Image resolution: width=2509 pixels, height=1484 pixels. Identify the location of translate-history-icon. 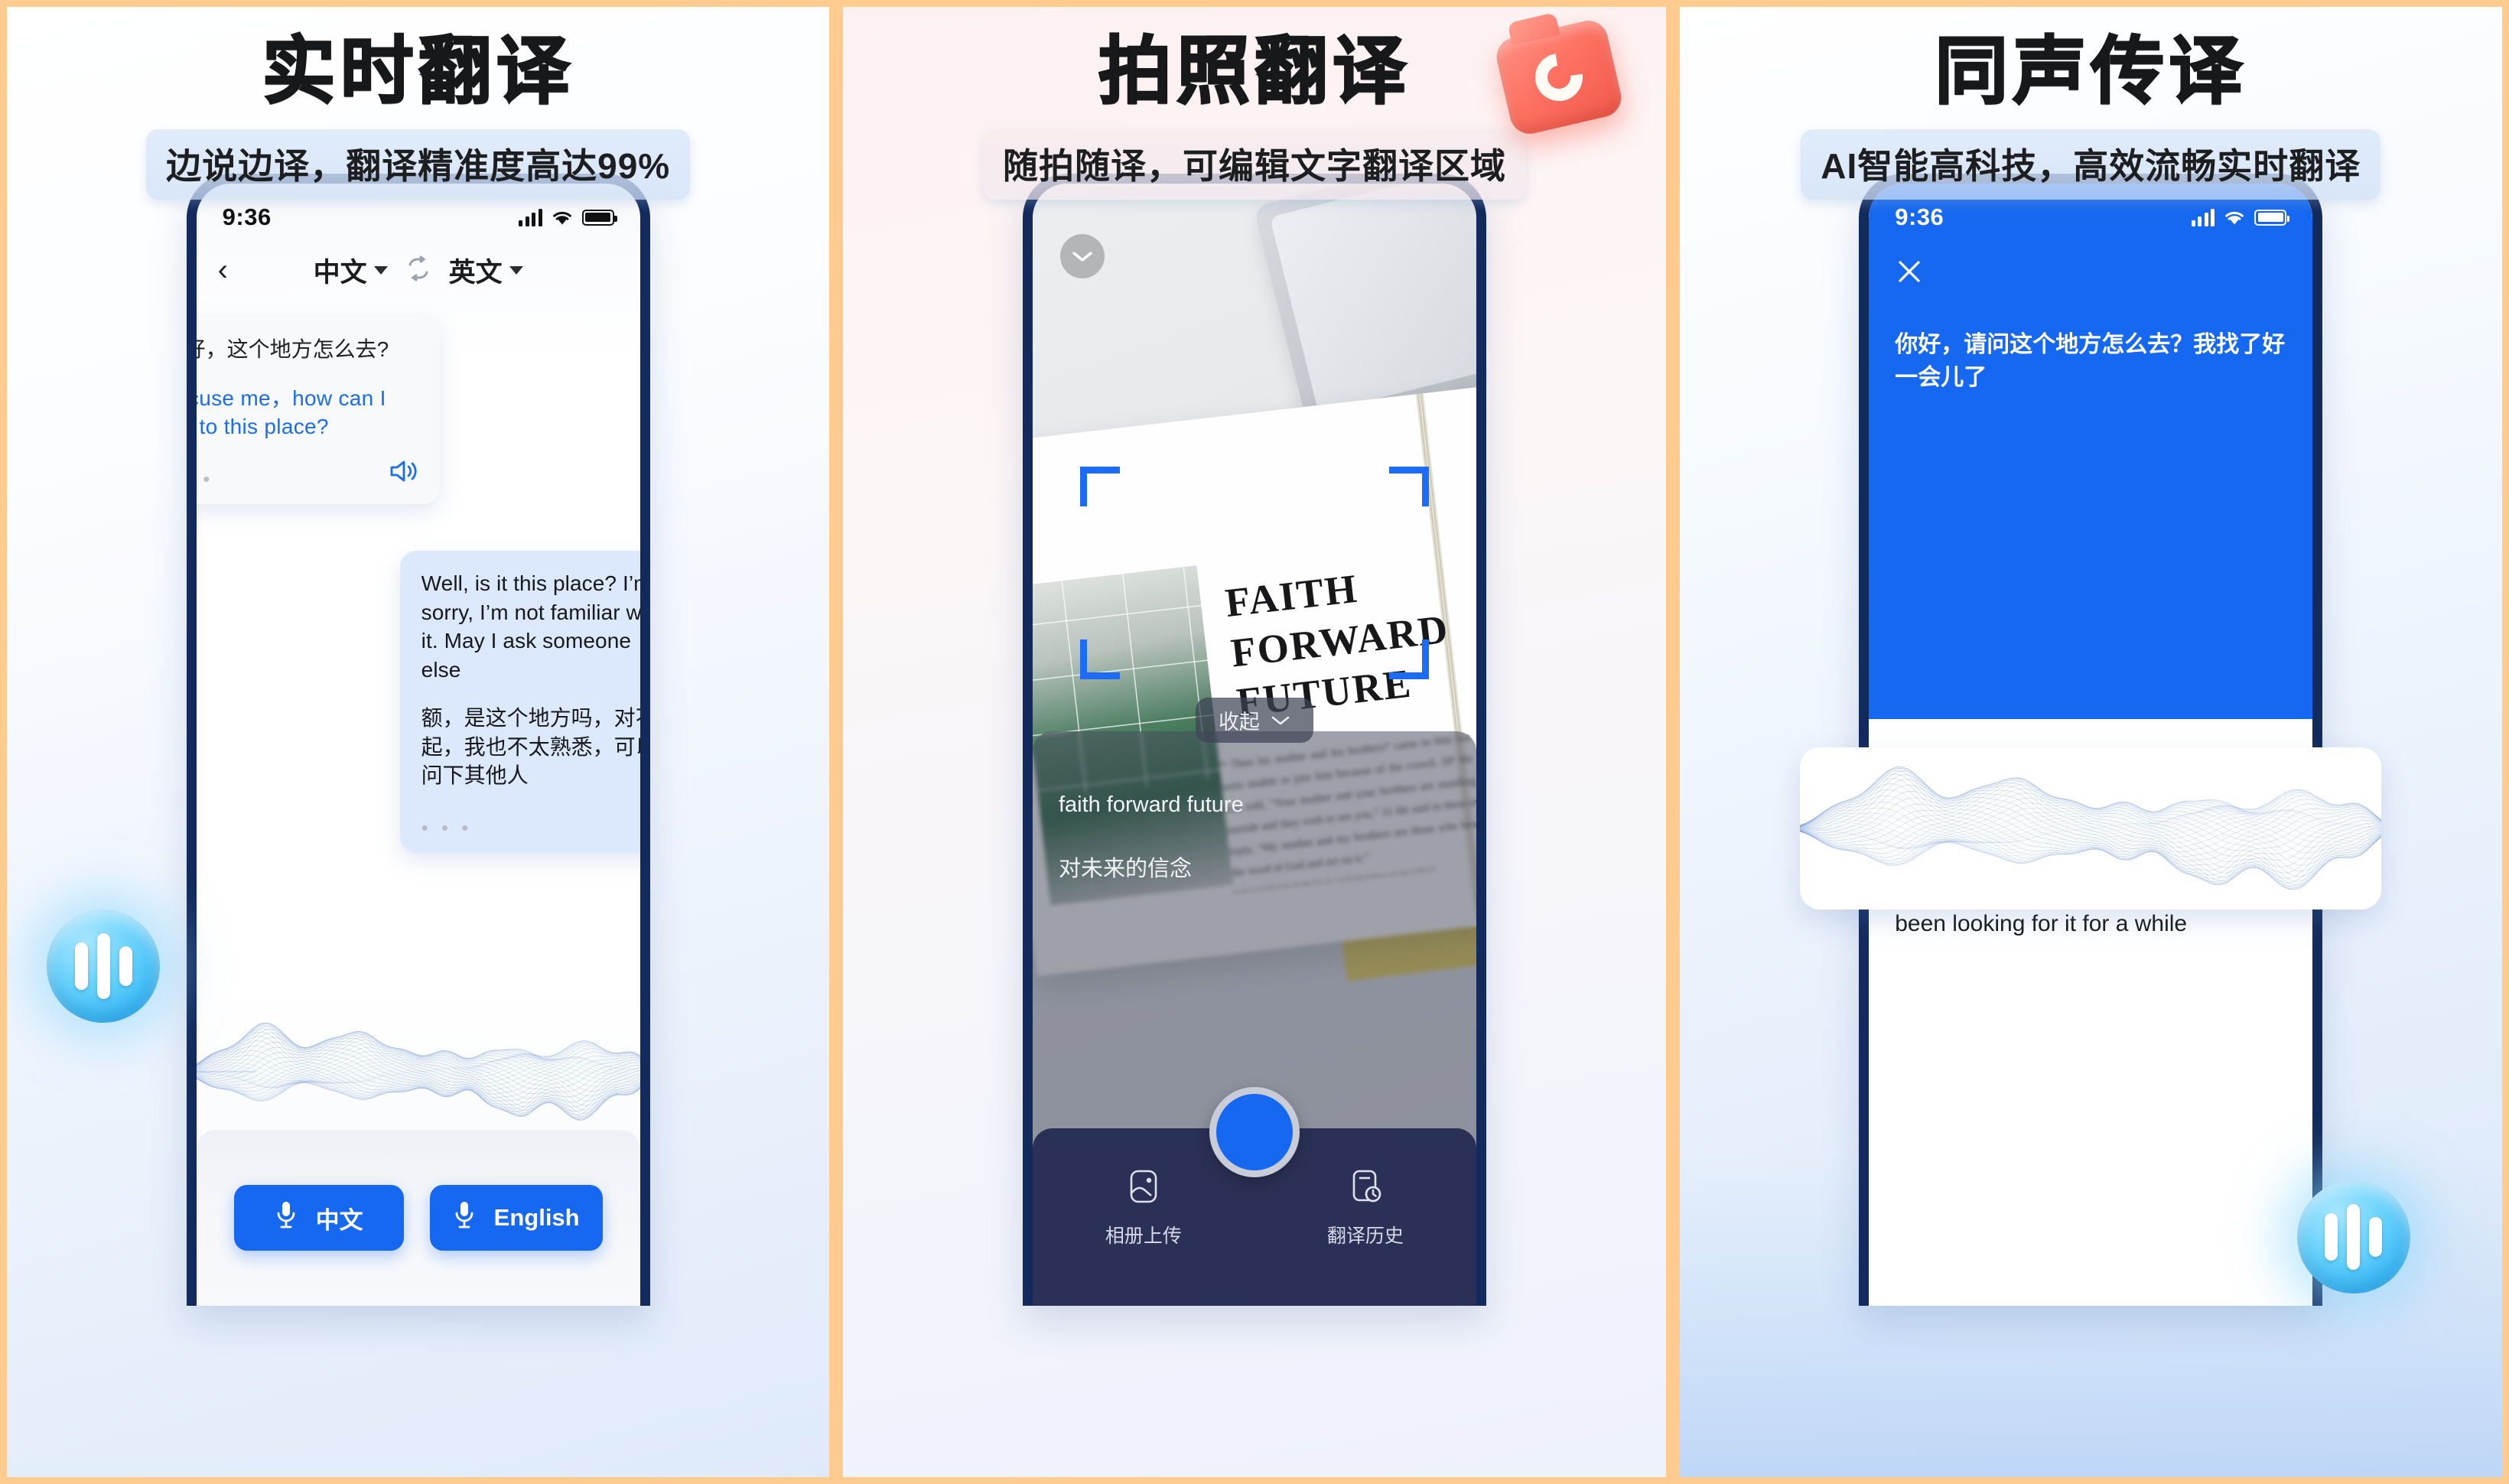
(1365, 1189).